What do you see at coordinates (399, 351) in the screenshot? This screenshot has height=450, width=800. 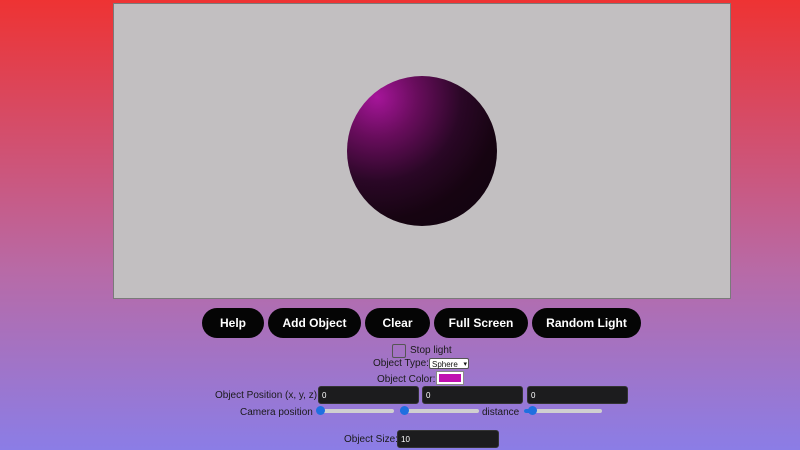 I see `stop-light-checkbox` at bounding box center [399, 351].